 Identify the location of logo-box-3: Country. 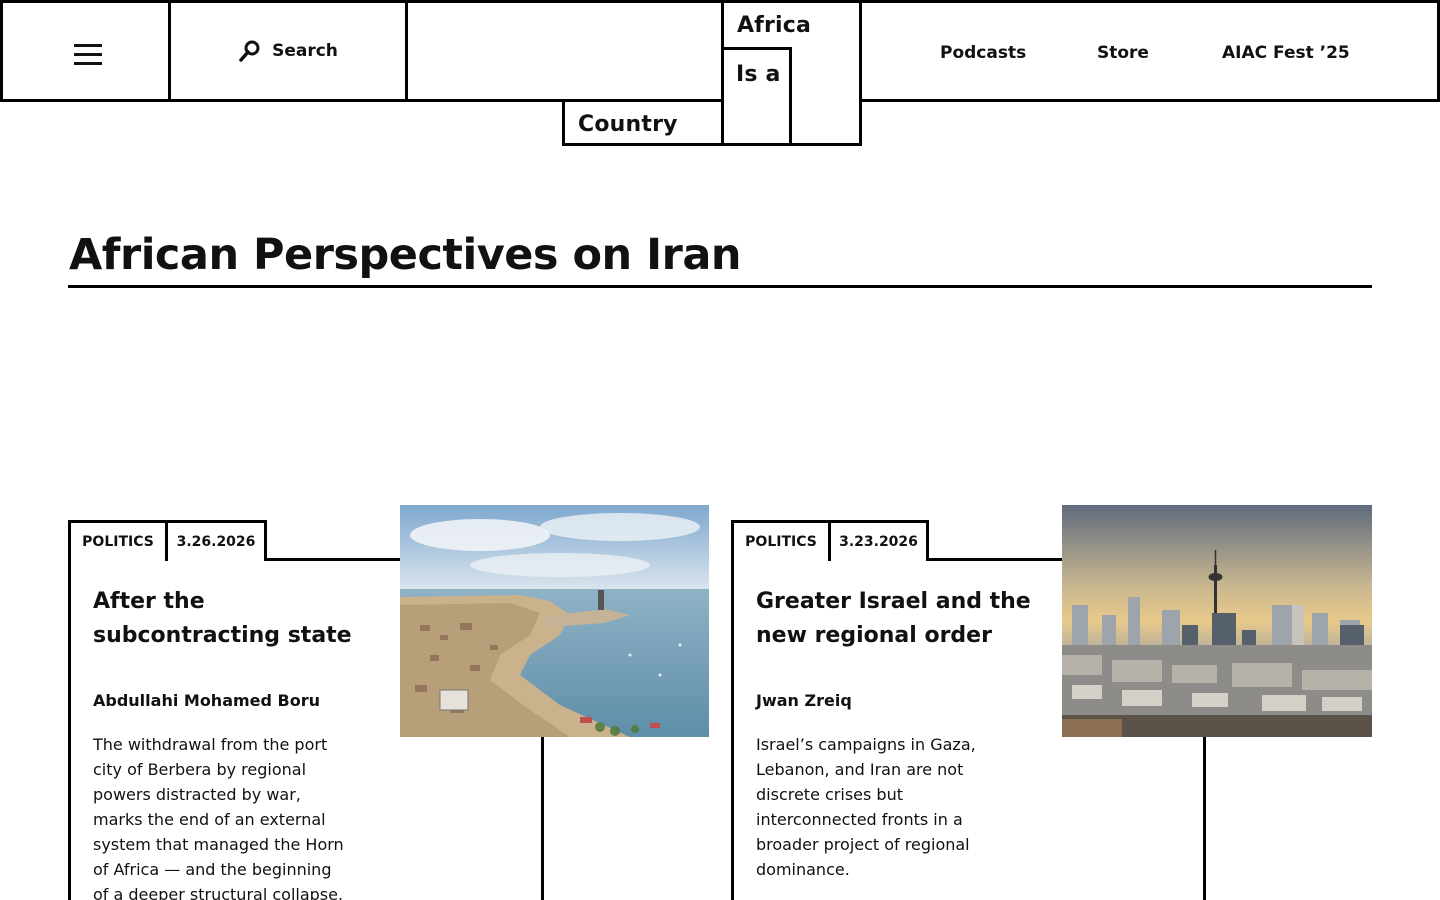
(643, 122).